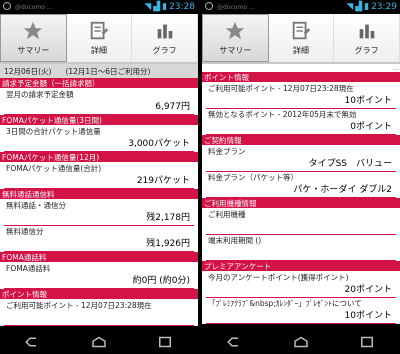 Image resolution: width=400 pixels, height=354 pixels. I want to click on status-right: ◥ ▟ ▮ 23:28, so click(169, 7).